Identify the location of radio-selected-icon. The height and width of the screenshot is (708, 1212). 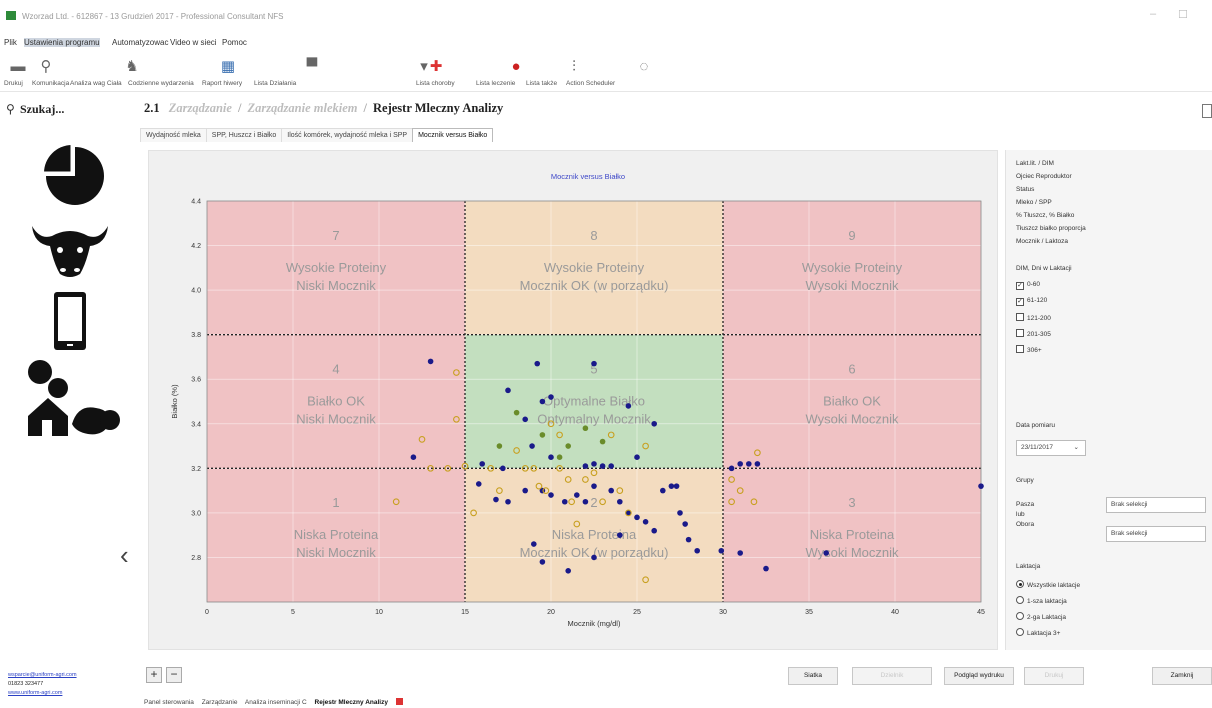
(1020, 584).